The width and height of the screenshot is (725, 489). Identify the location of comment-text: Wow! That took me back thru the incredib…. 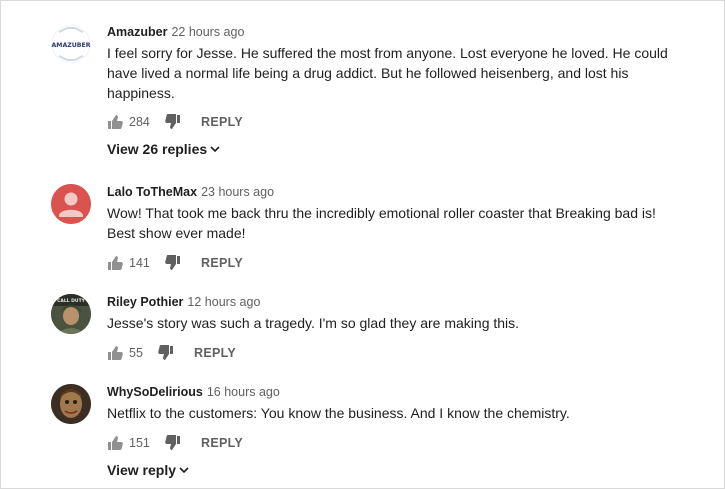
(381, 223).